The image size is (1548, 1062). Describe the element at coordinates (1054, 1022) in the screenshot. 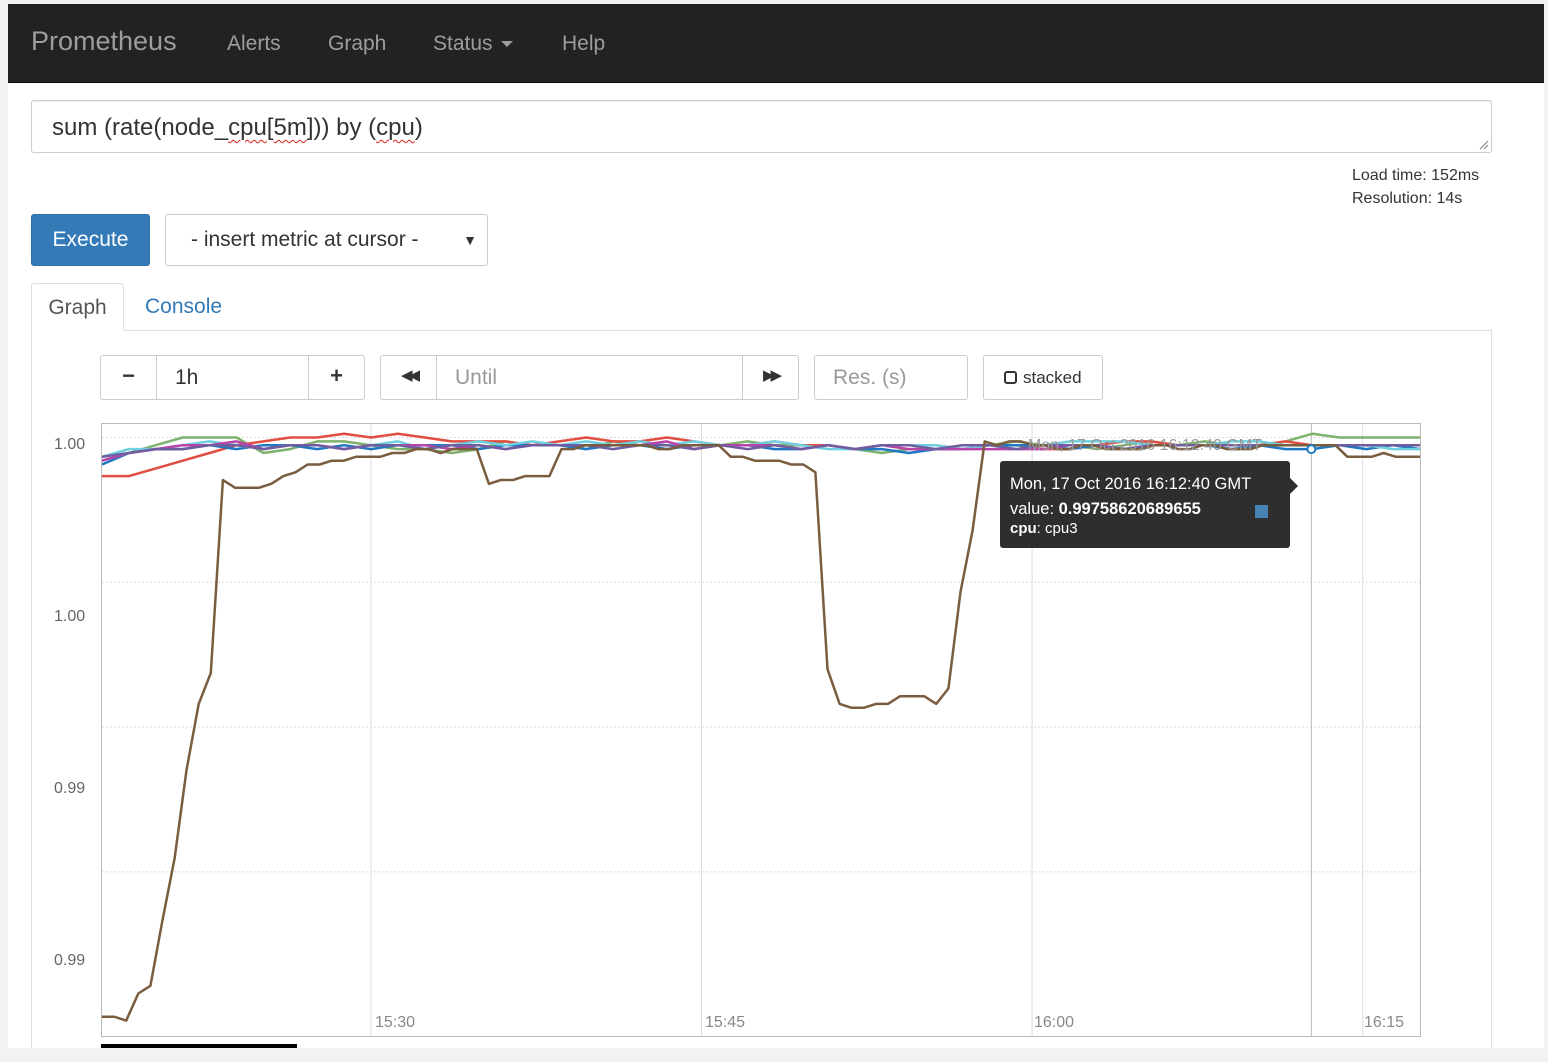

I see `x-tick-label: 16:00` at that location.